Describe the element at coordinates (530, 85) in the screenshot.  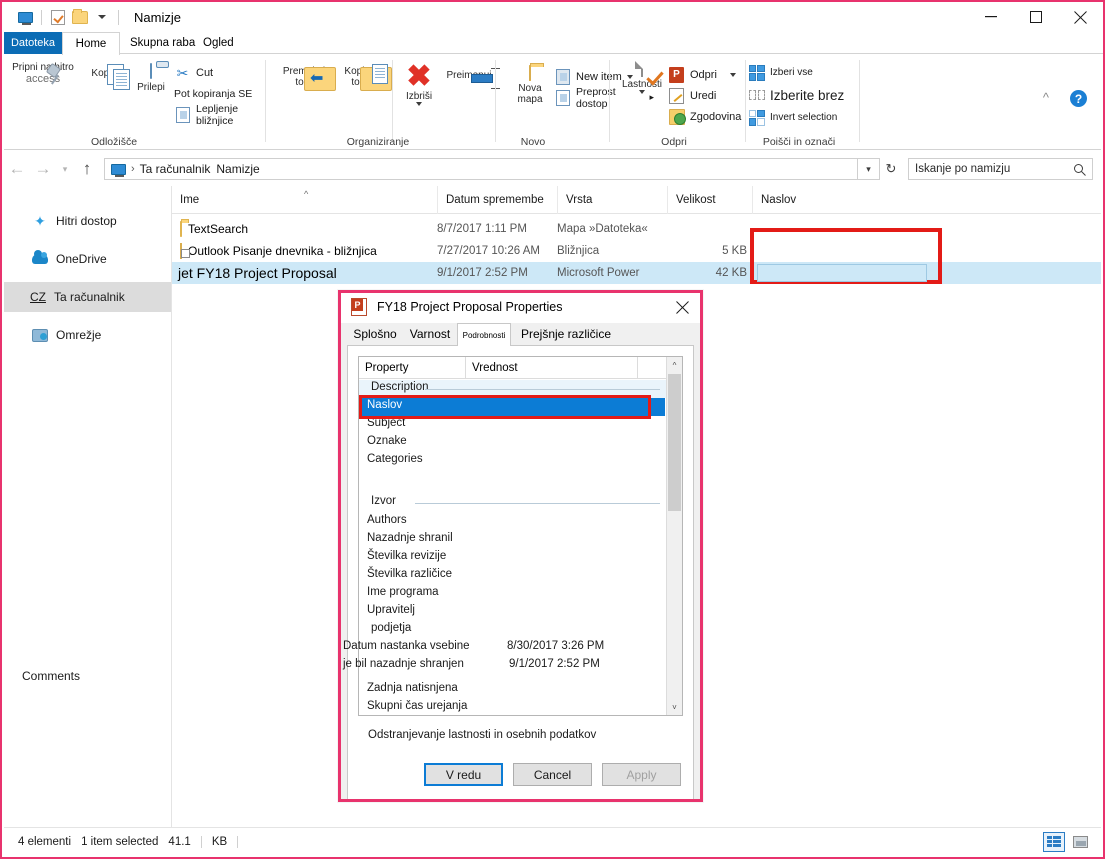
I see `new-folder-button: Nova mapa` at that location.